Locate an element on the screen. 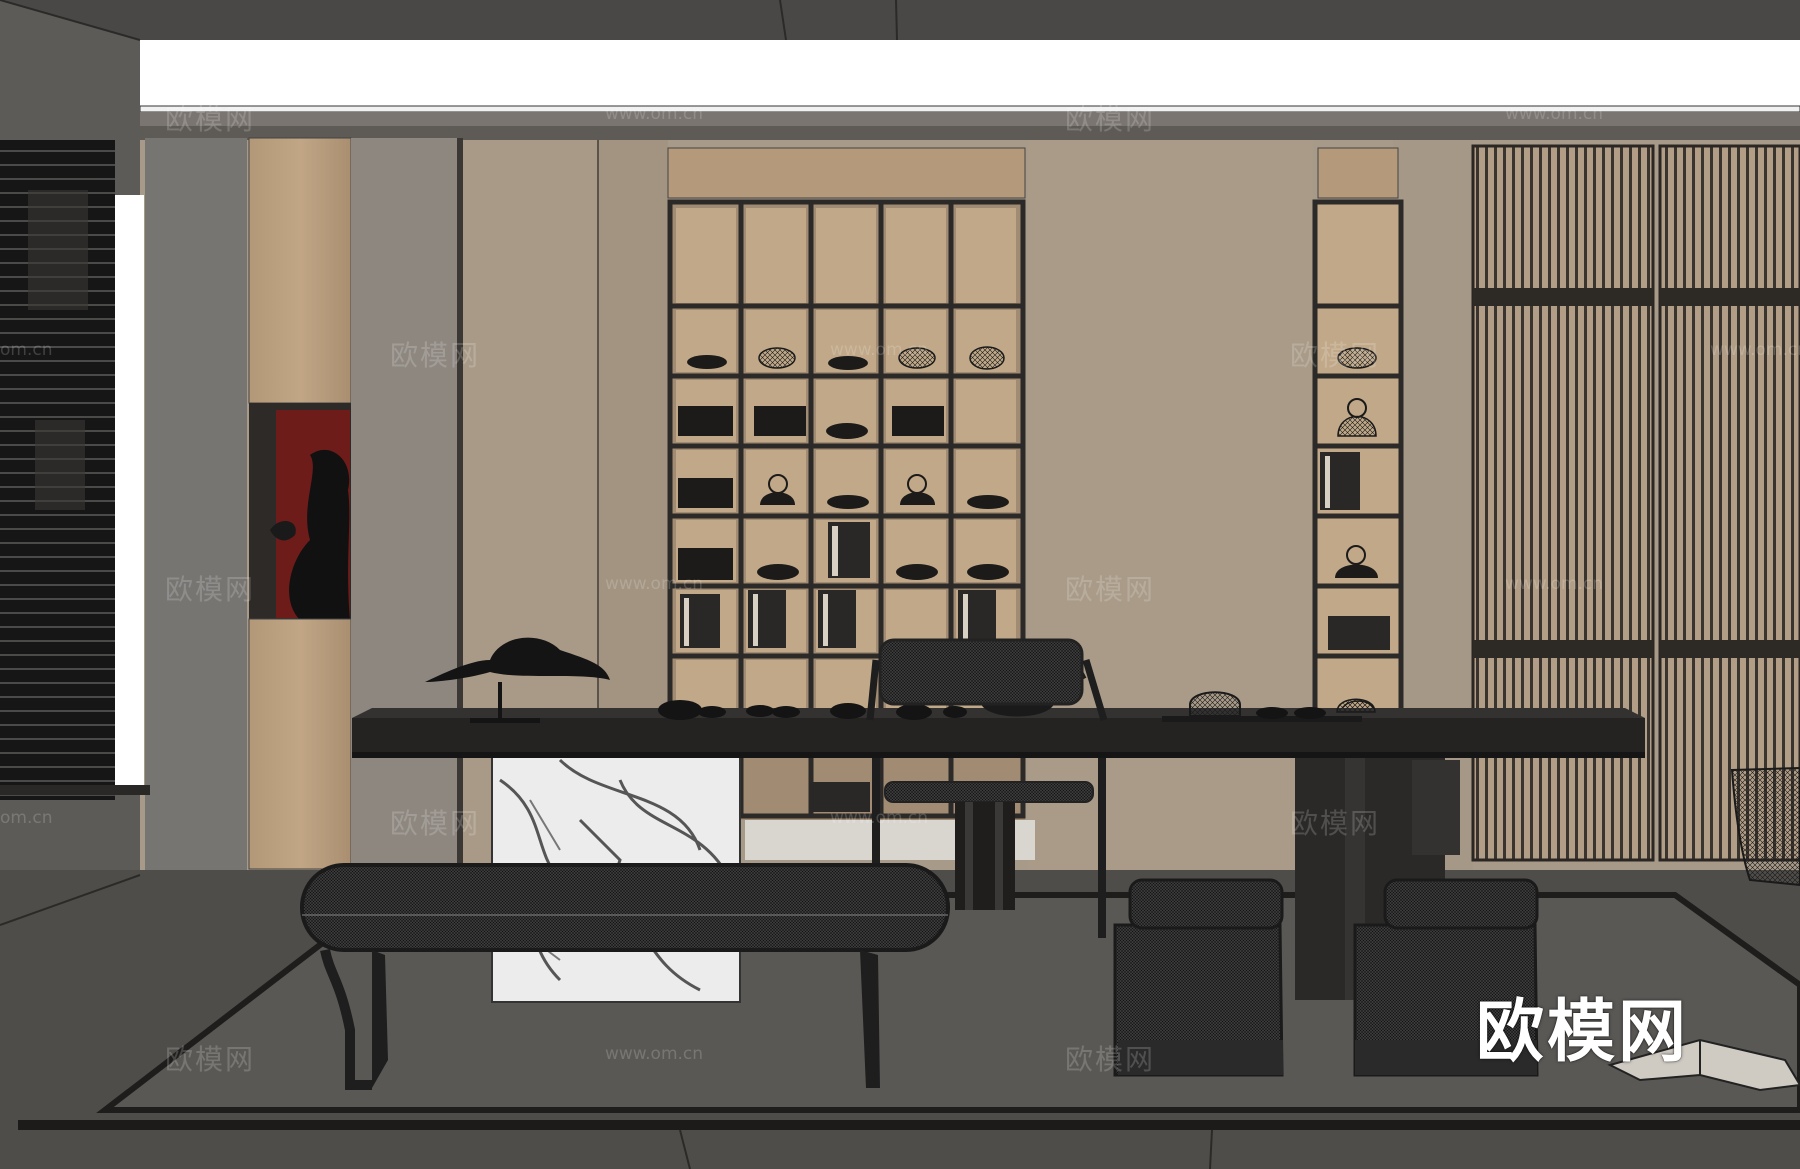 This screenshot has height=1169, width=1800. grey-column is located at coordinates (196, 505).